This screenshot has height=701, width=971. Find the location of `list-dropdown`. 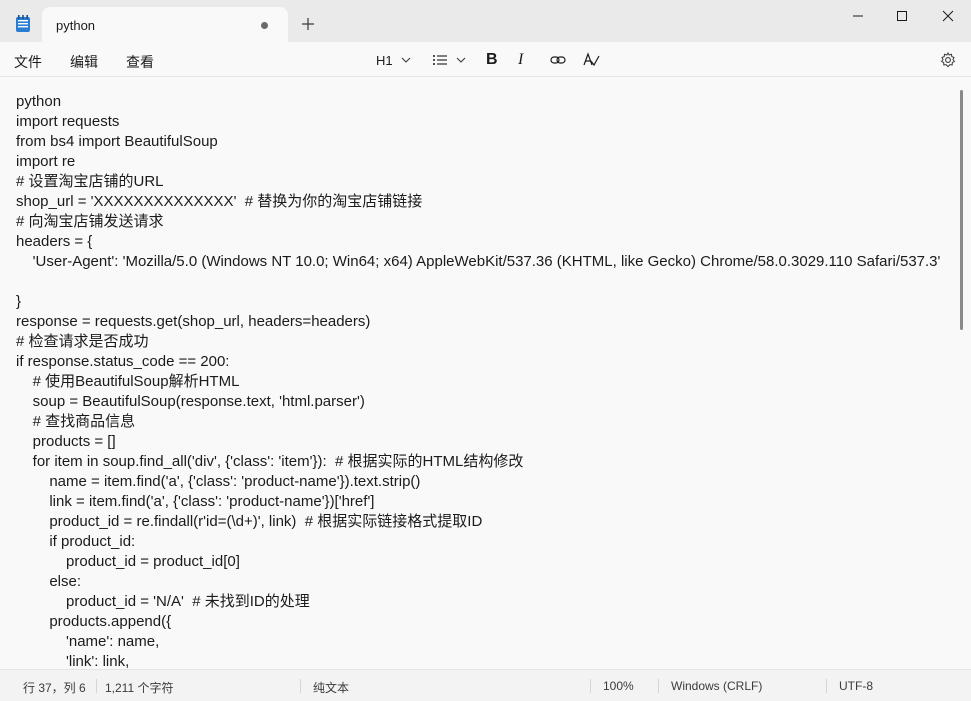

list-dropdown is located at coordinates (449, 60).